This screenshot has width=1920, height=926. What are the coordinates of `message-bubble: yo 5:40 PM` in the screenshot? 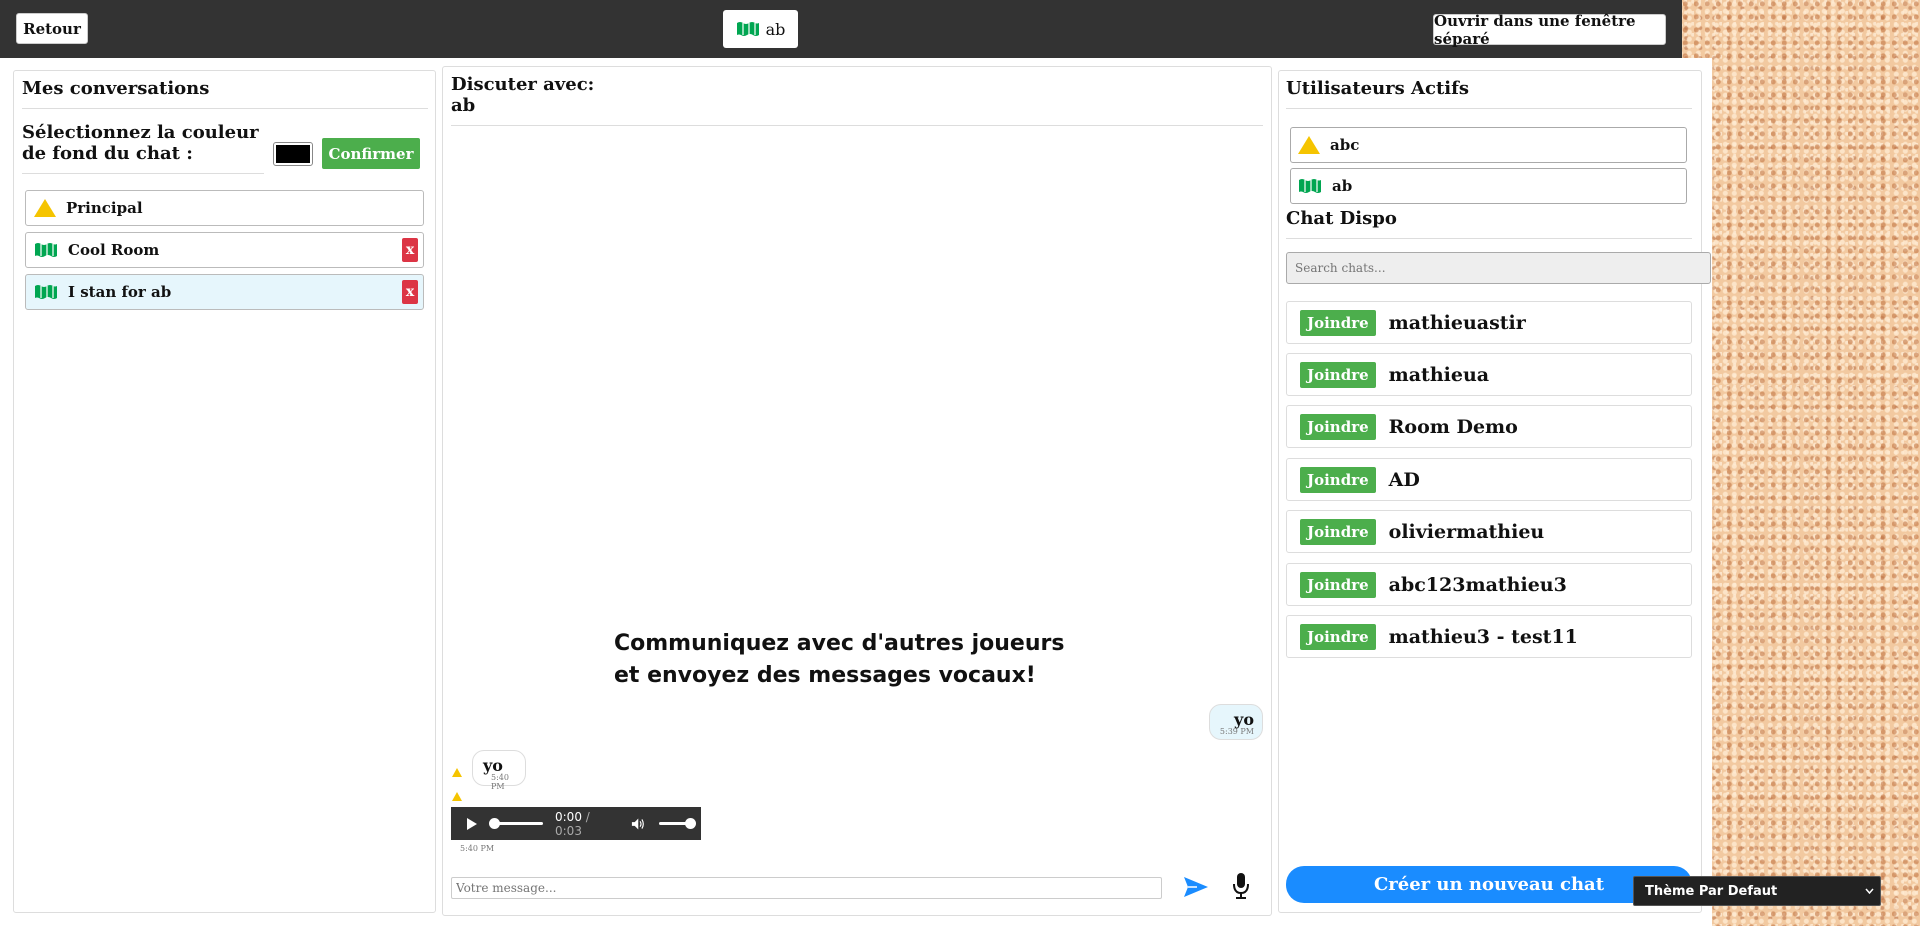 It's located at (499, 770).